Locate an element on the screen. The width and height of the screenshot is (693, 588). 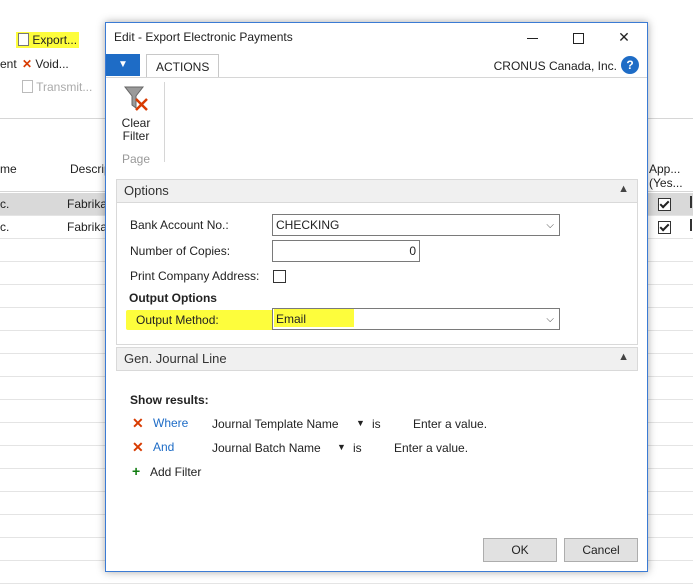
dialog-menu-button: ▼ is located at coordinates (123, 65).